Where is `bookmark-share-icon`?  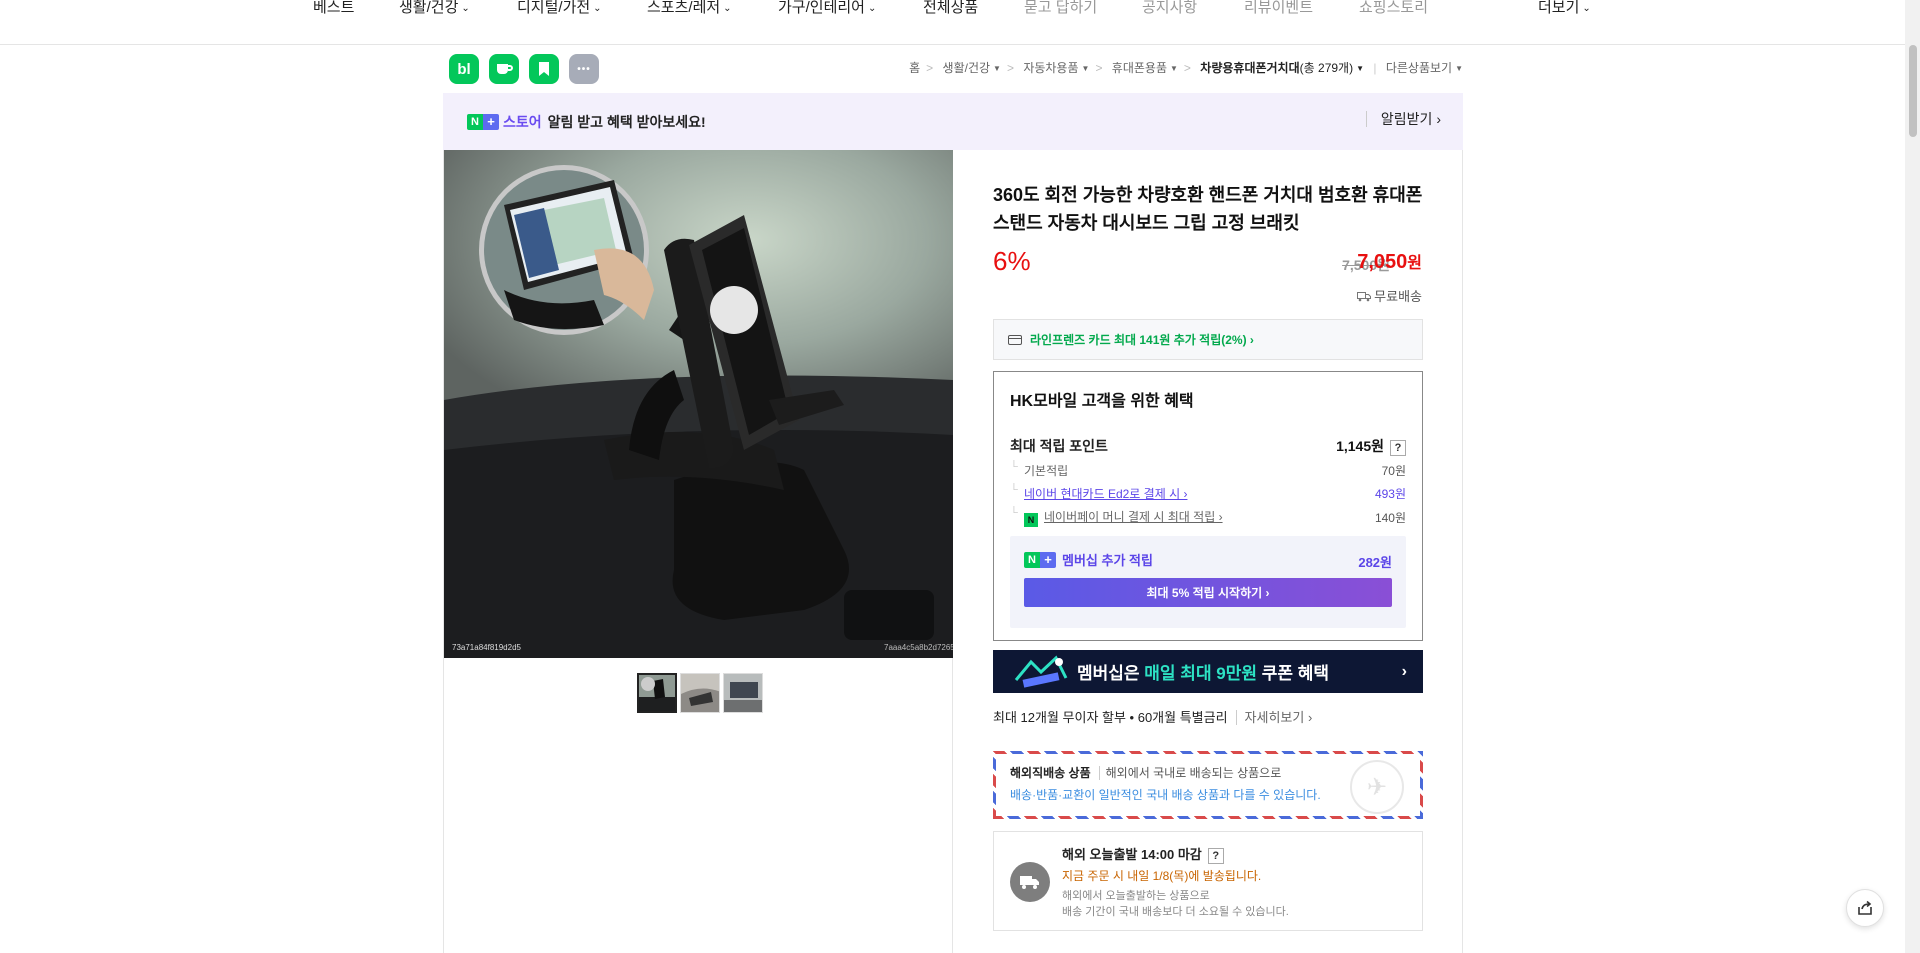 bookmark-share-icon is located at coordinates (544, 69).